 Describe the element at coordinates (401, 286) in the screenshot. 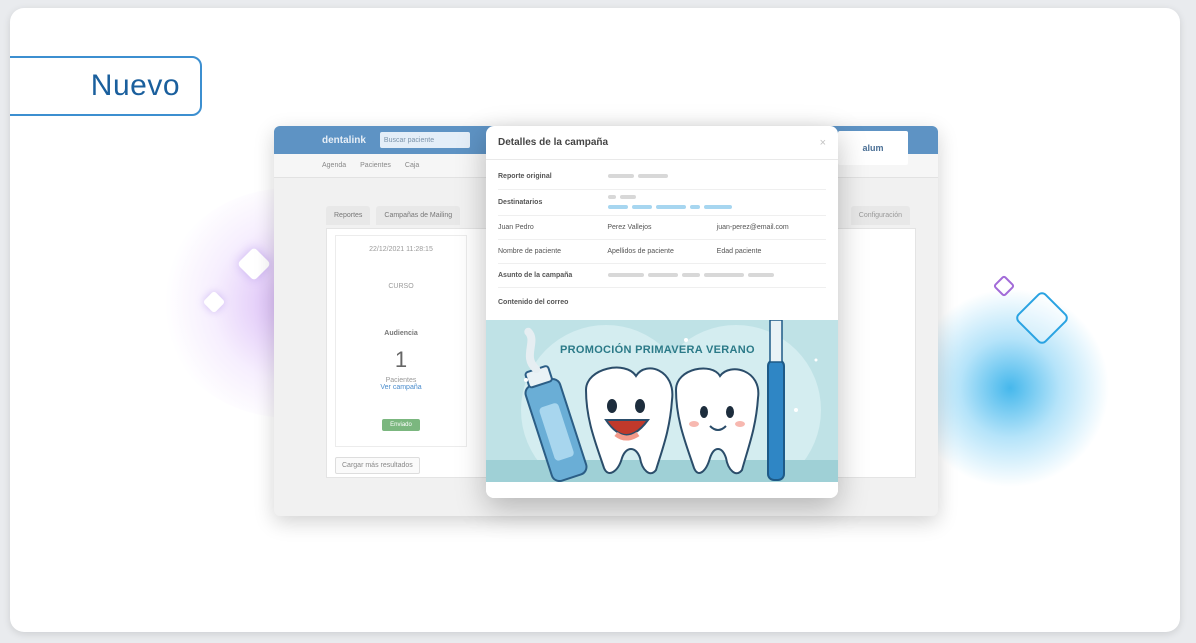

I see `campaign-type: CURSO` at that location.